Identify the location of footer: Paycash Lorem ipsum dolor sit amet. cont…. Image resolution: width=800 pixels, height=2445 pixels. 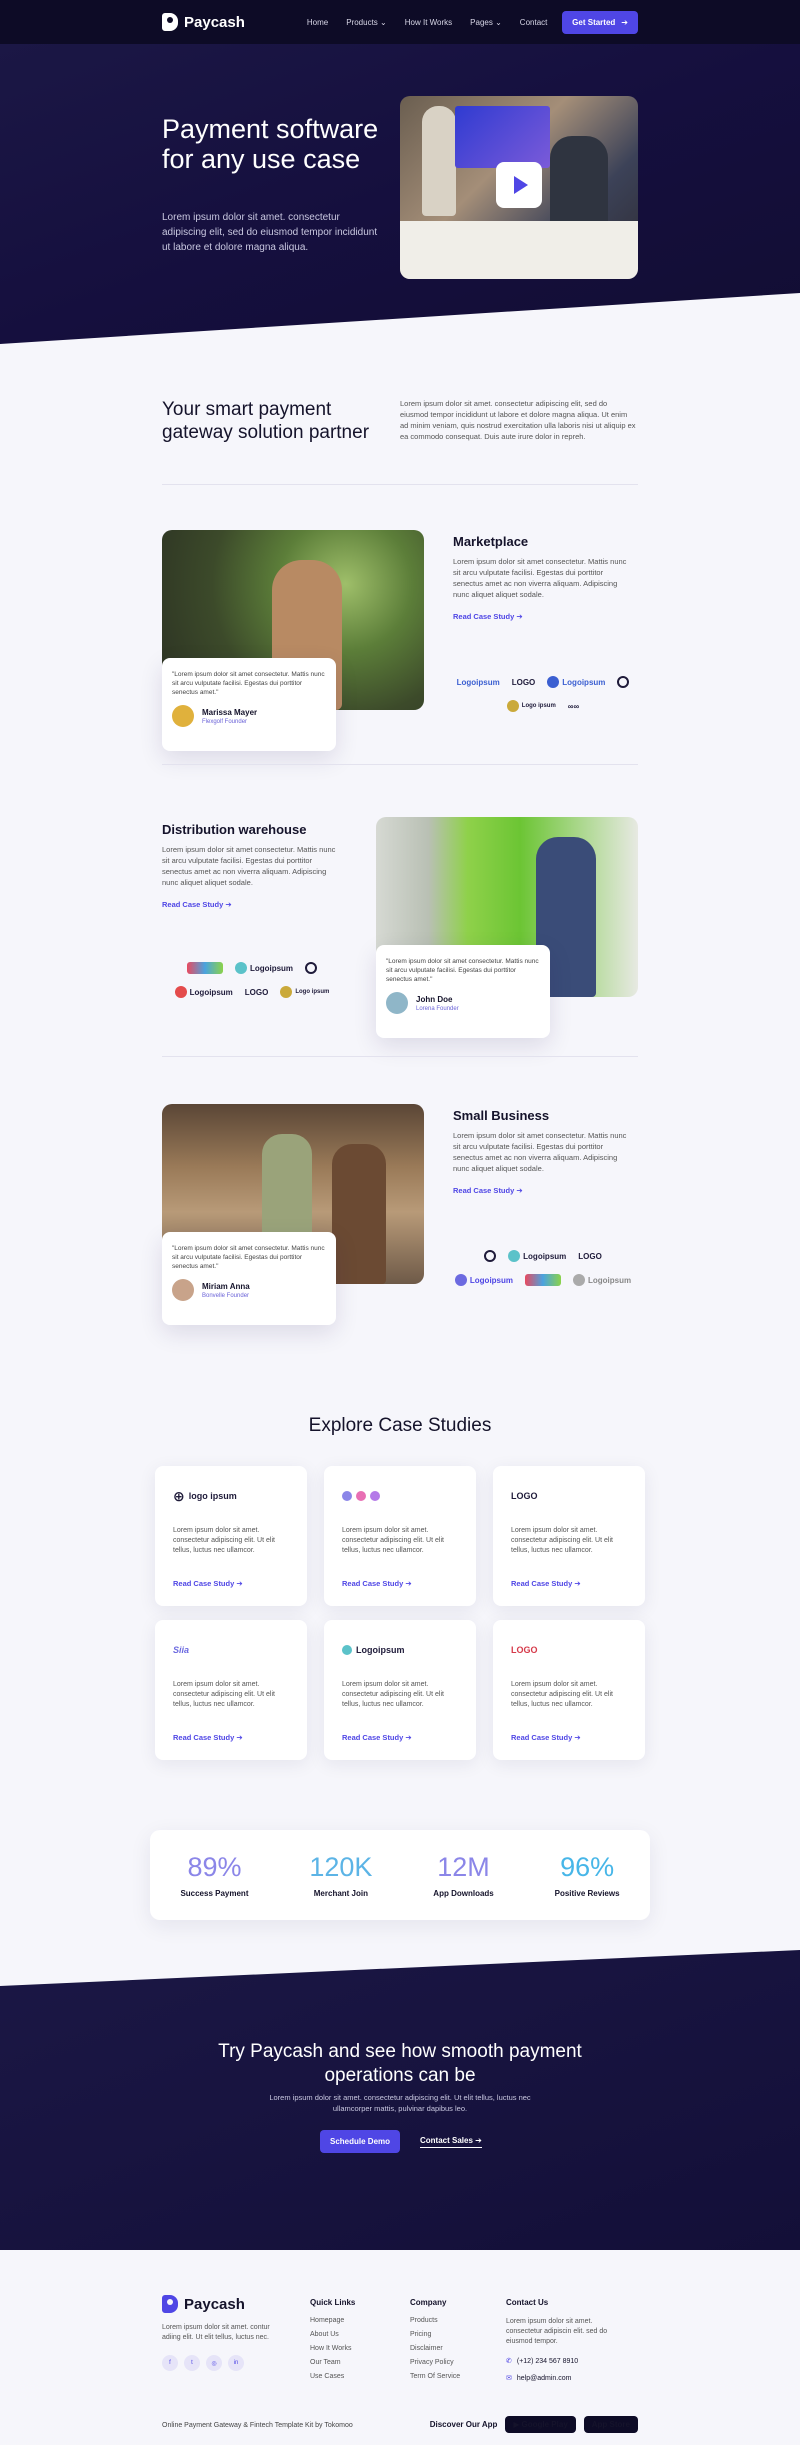
(400, 2347).